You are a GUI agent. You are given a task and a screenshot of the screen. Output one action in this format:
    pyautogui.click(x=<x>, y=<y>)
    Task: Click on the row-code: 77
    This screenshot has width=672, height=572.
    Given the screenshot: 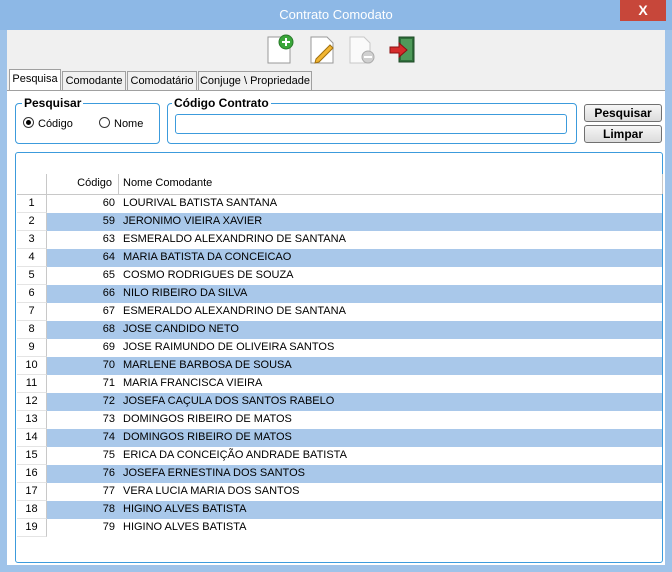 What is the action you would take?
    pyautogui.click(x=108, y=491)
    